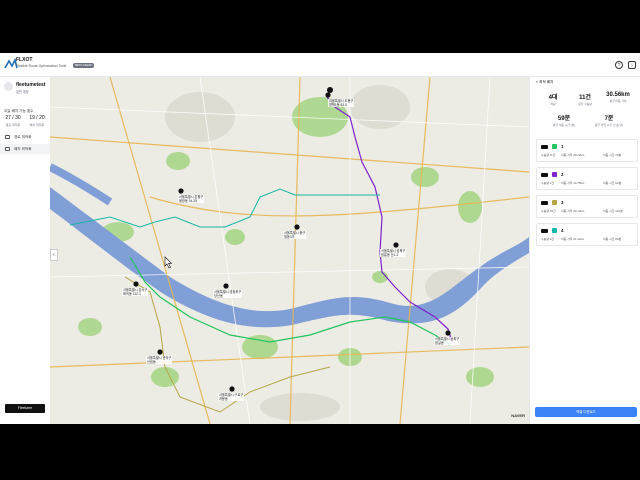 This screenshot has width=640, height=480. I want to click on vehicle-time: 이동 시간 142분, so click(613, 211).